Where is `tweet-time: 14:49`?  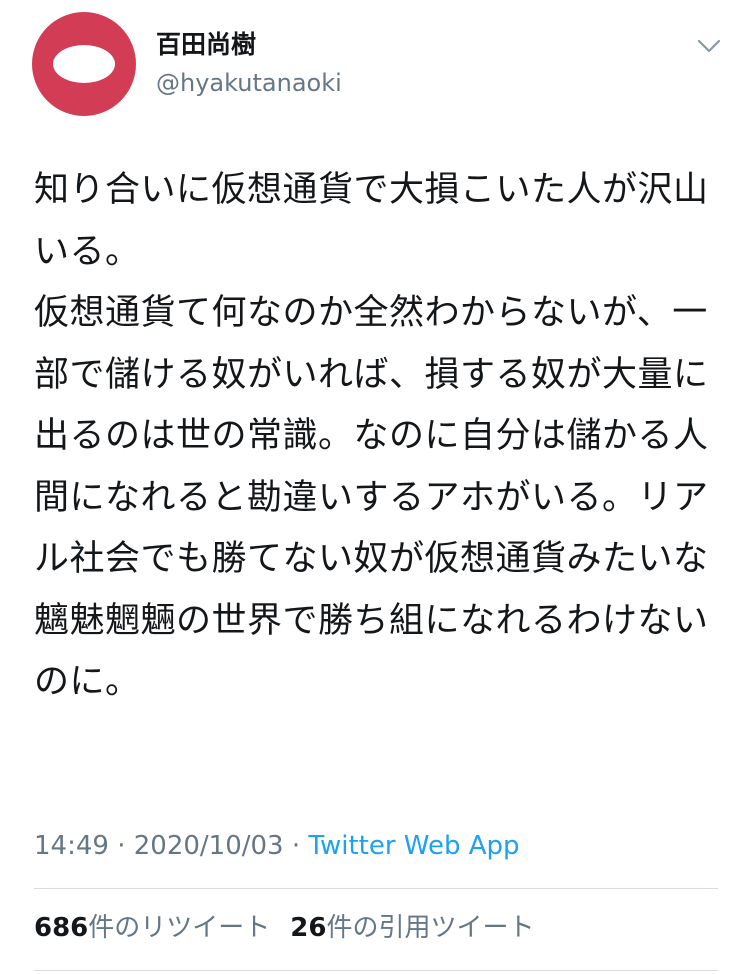
tweet-time: 14:49 is located at coordinates (71, 846).